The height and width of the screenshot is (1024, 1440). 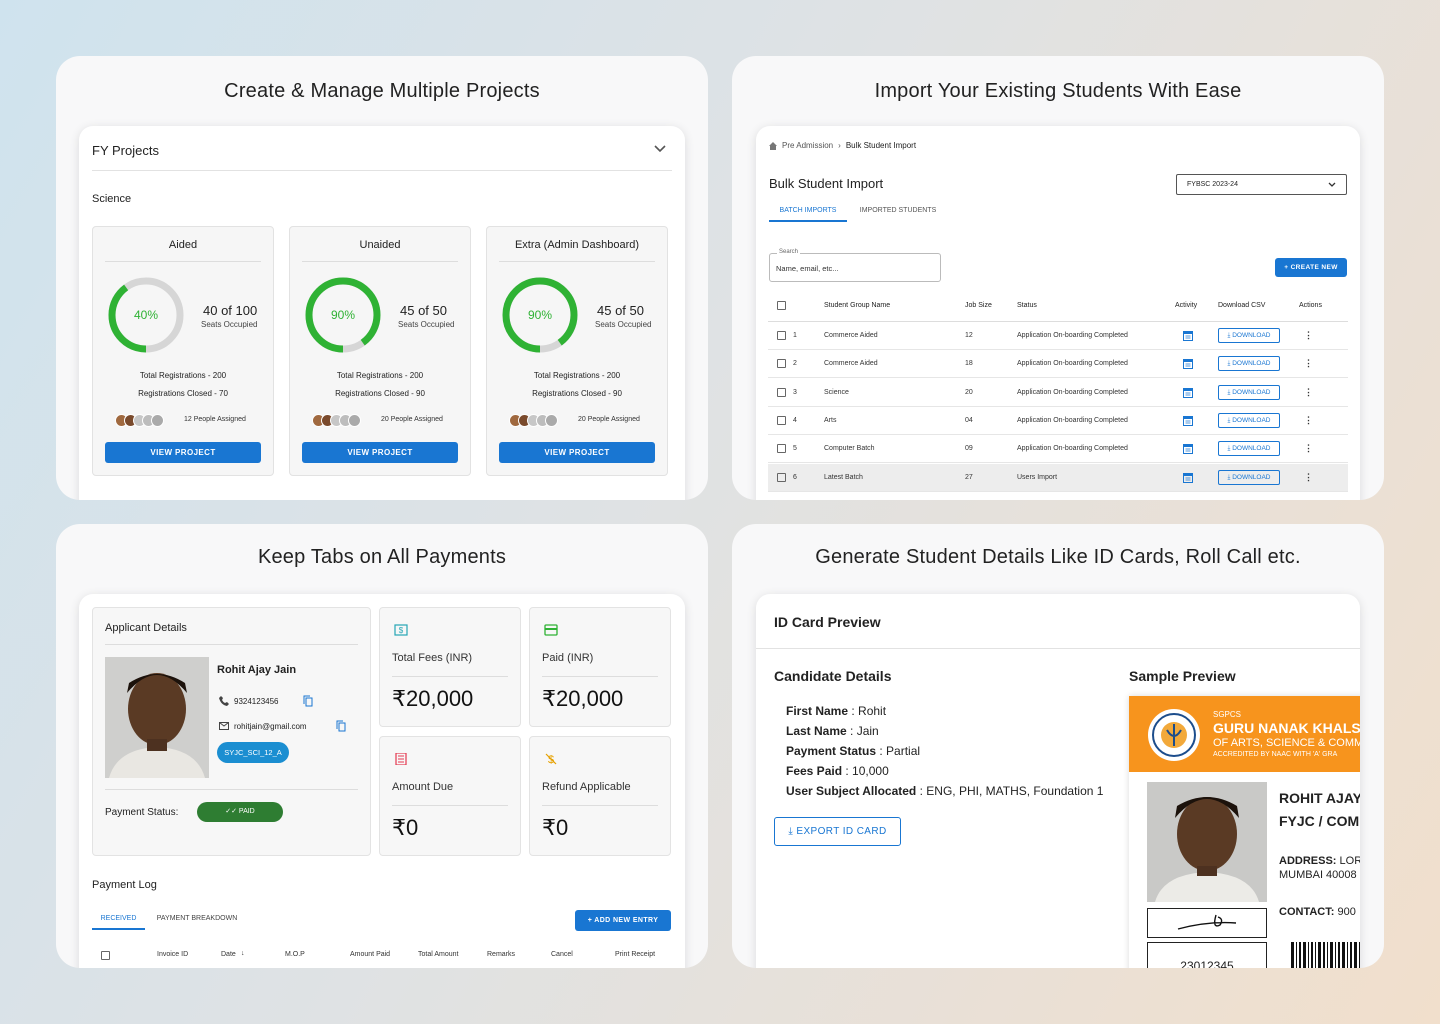 What do you see at coordinates (253, 752) in the screenshot?
I see `class-tag: SYJC_SCI_12_A` at bounding box center [253, 752].